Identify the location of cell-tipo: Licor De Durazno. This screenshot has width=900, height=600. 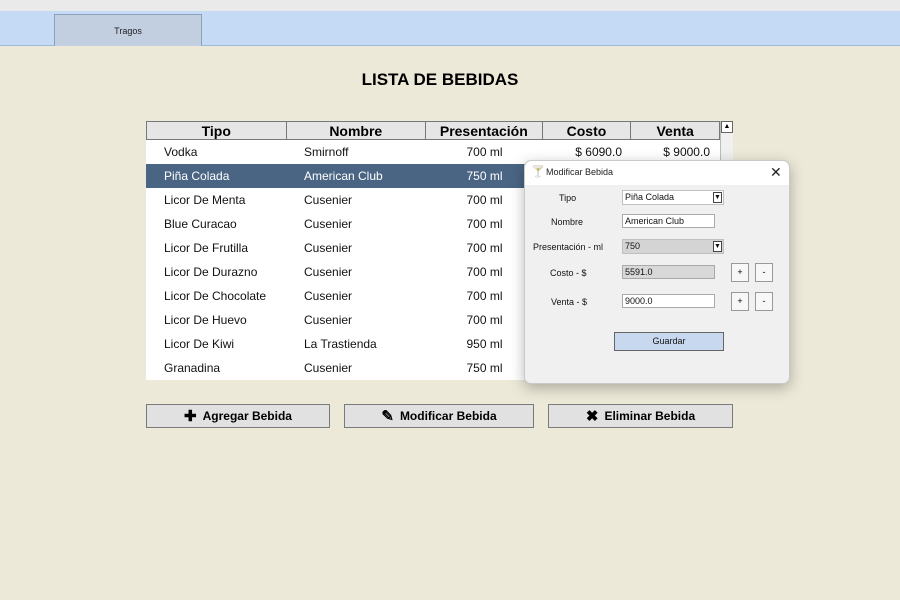
(211, 272).